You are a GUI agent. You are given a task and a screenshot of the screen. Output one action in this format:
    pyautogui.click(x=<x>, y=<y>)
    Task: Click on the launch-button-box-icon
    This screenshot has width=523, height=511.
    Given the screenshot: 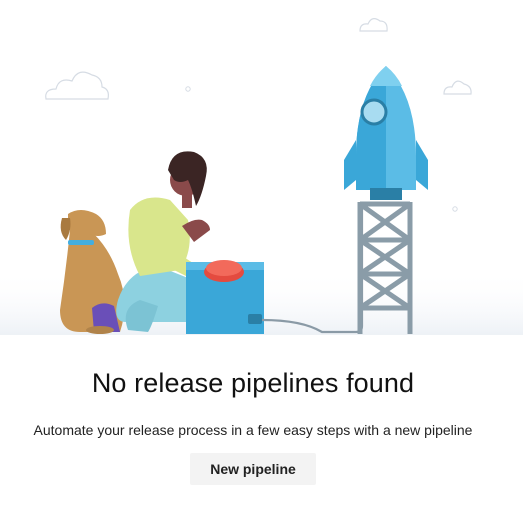 What is the action you would take?
    pyautogui.click(x=225, y=297)
    